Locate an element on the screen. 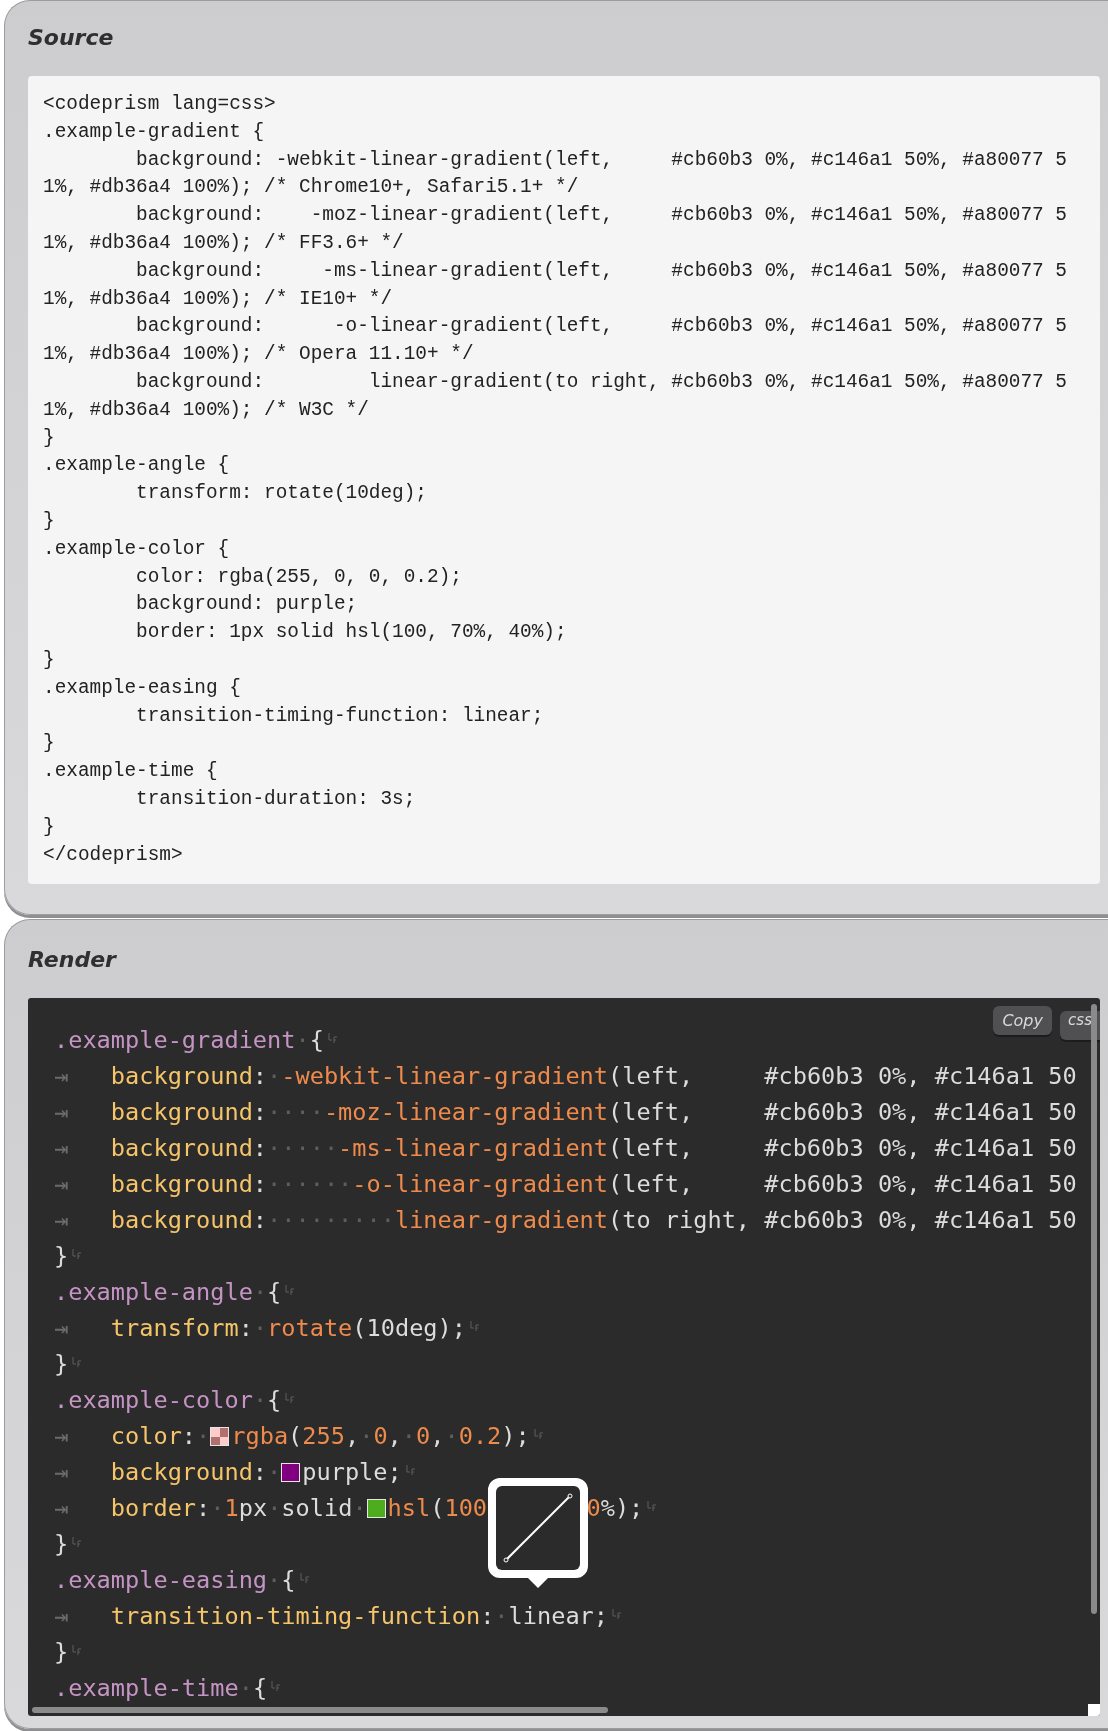 Image resolution: width=1108 pixels, height=1731 pixels. code-text: ⇥ background:·····-ms-linear-gradient(left, #cb60b3 0%, #c146a1 50 is located at coordinates (565, 1148).